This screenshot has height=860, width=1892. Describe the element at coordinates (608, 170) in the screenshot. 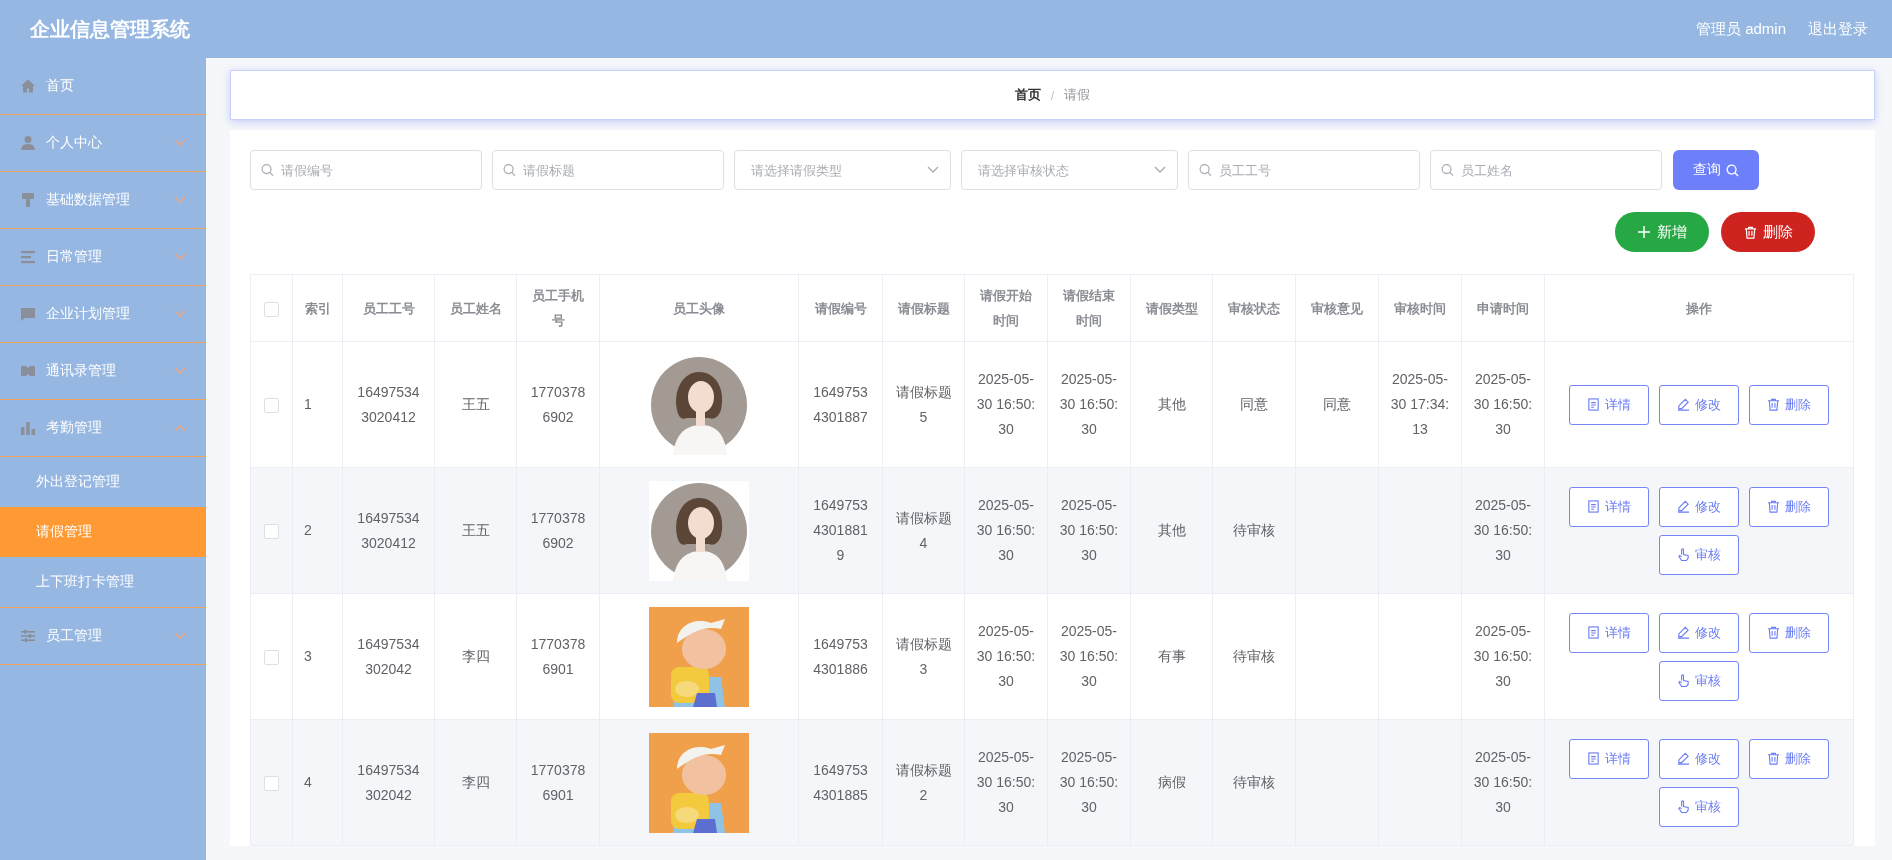

I see `search-field: 请假标题` at that location.